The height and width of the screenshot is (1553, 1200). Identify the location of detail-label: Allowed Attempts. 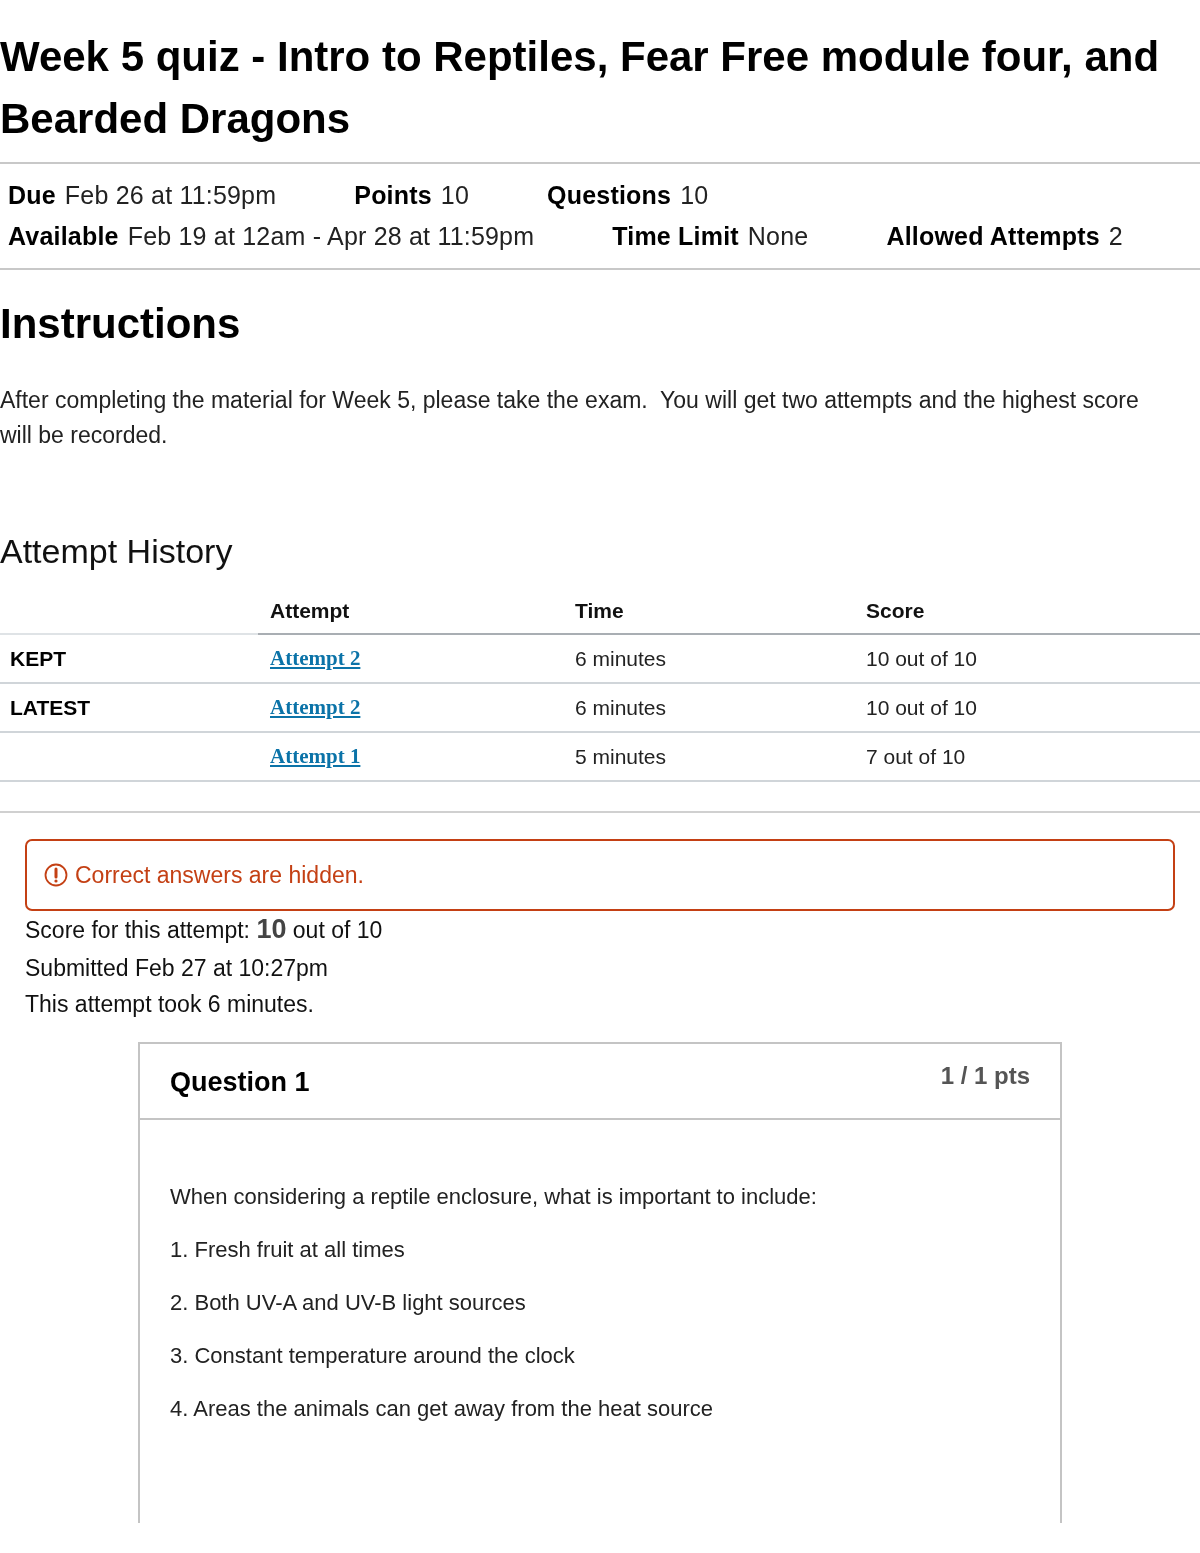
(993, 236).